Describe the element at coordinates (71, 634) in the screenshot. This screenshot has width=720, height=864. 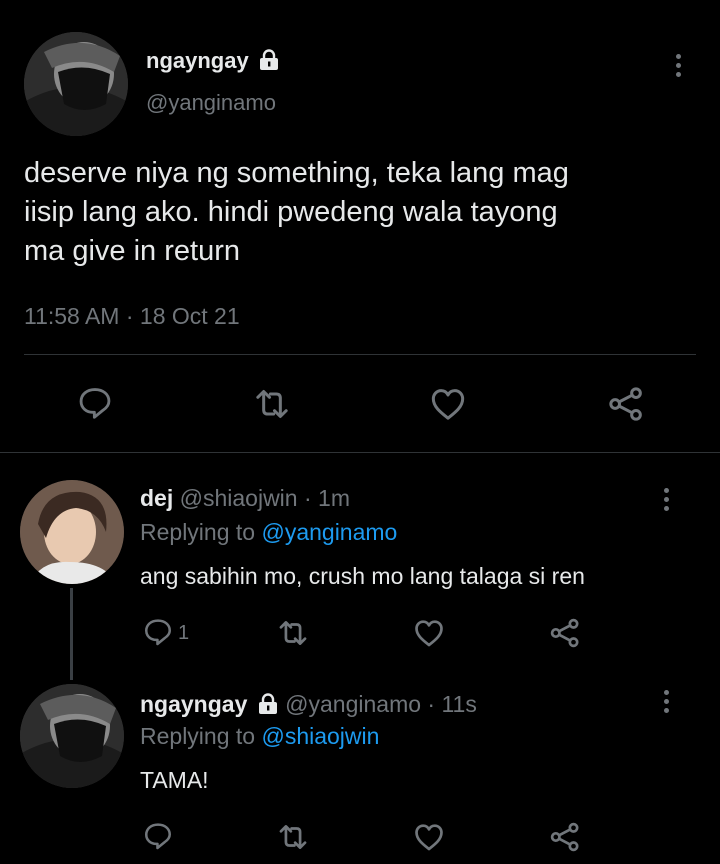
I see `thread-connector-line` at that location.